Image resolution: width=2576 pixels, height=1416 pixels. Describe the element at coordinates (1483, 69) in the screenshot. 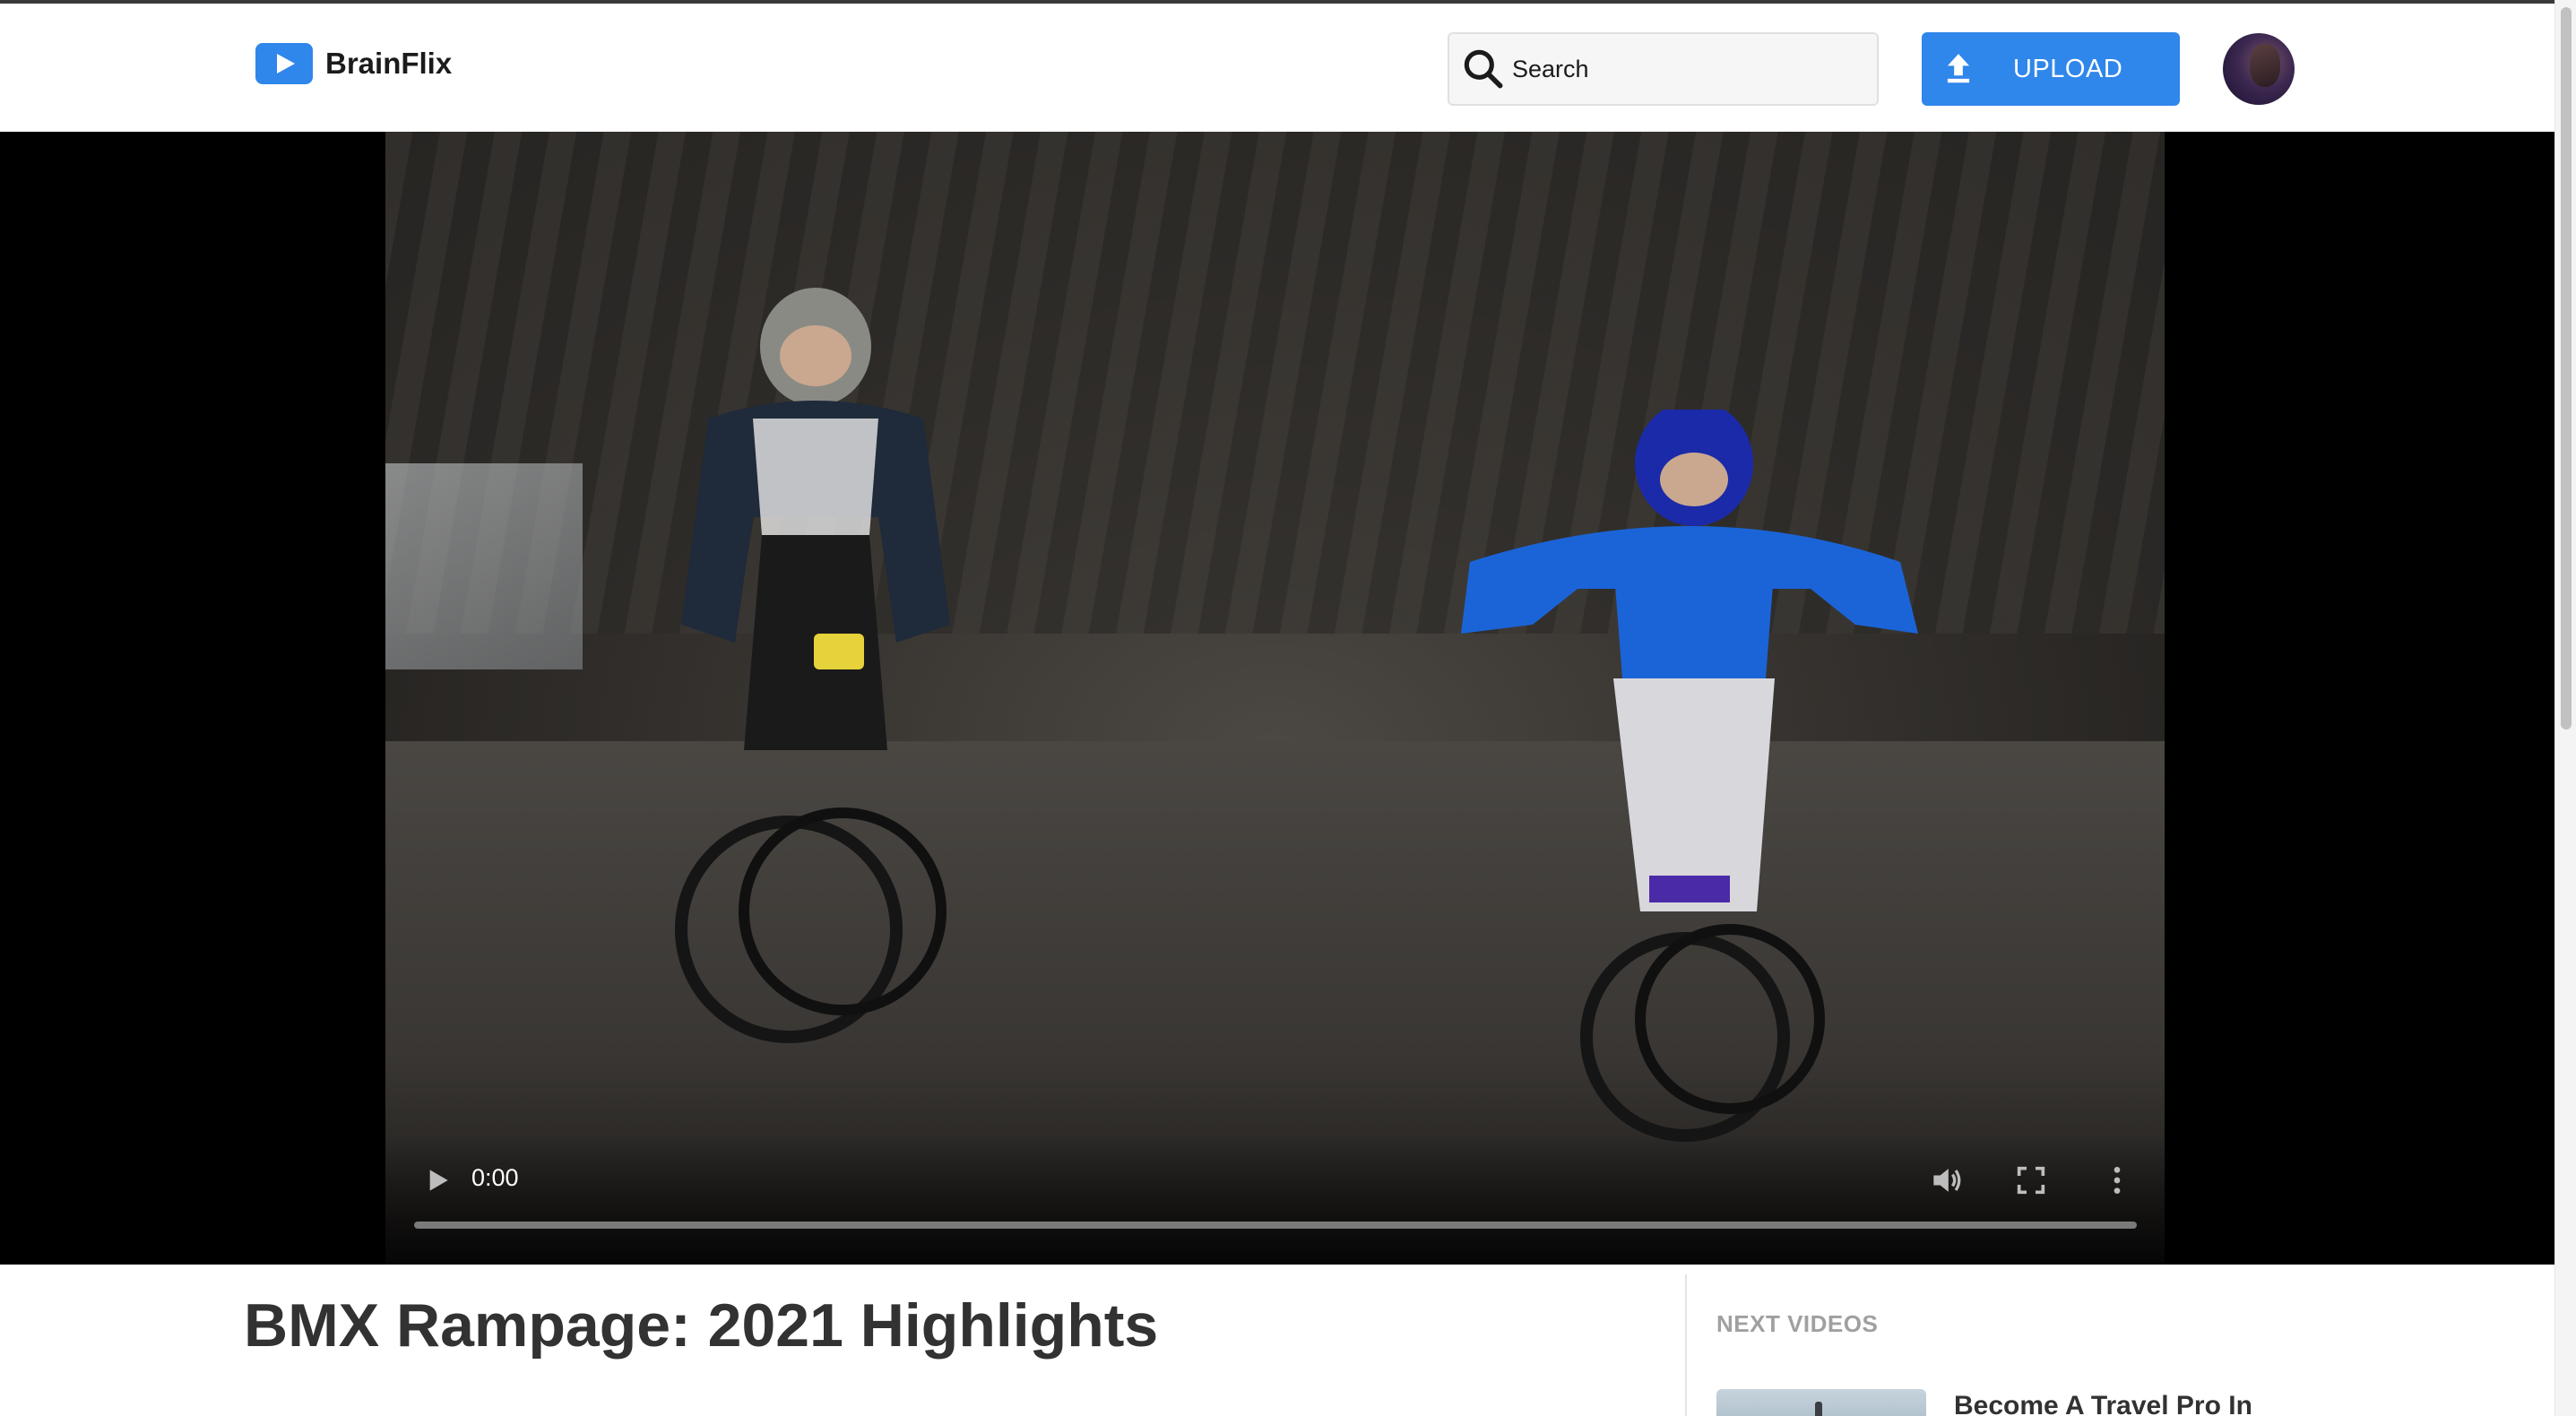

I see `search-icon` at that location.